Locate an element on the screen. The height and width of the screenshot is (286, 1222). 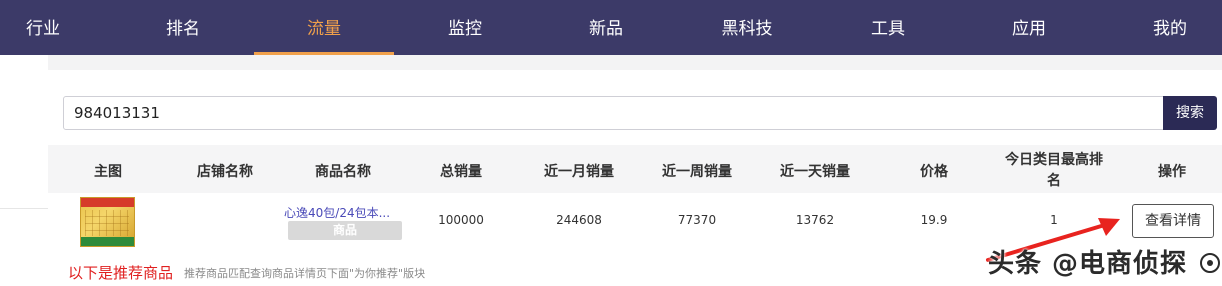
header-main-image: 主图 is located at coordinates (108, 172).